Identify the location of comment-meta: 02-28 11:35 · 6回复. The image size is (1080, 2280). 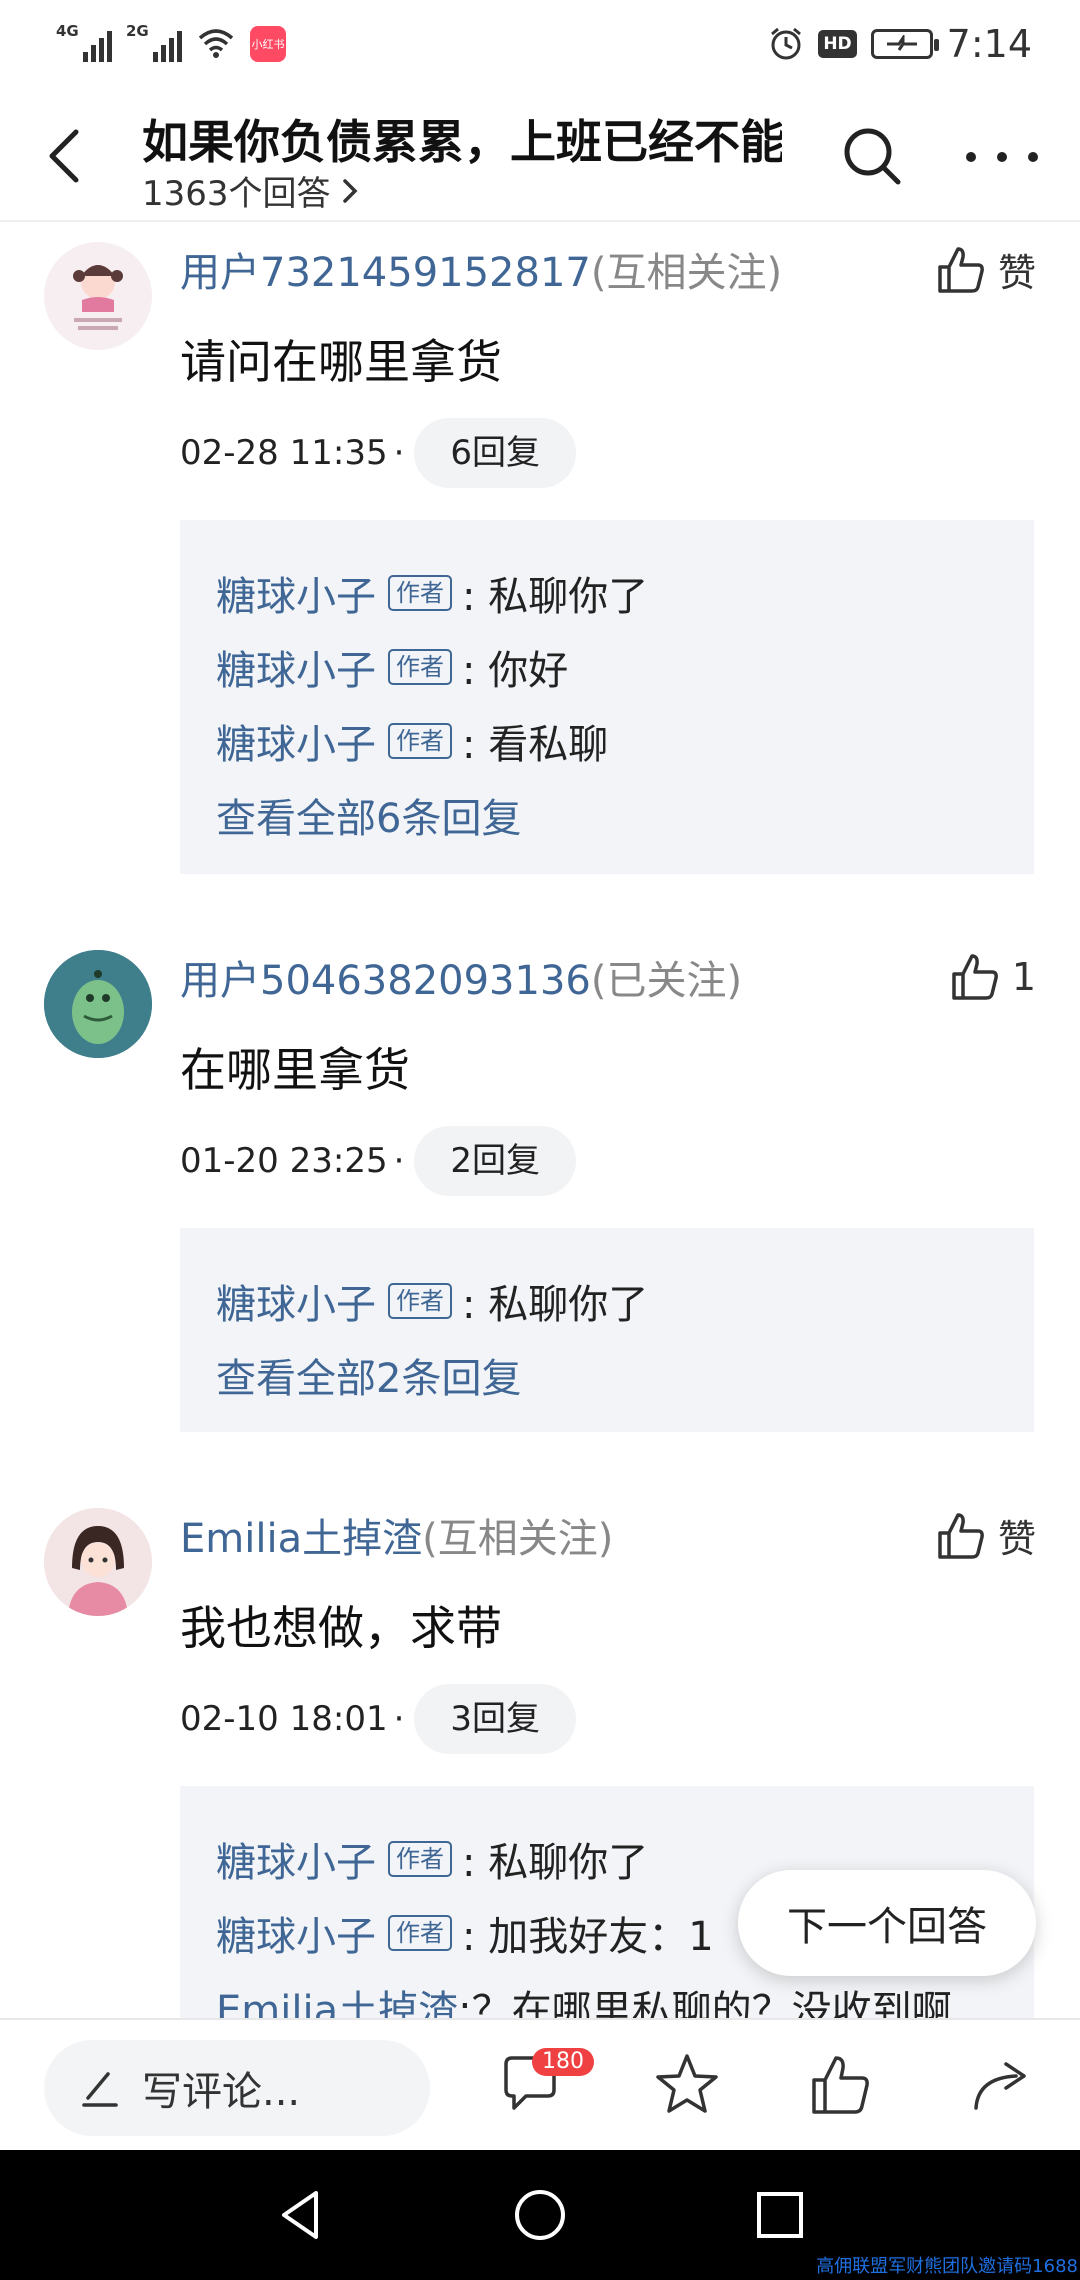
(378, 453).